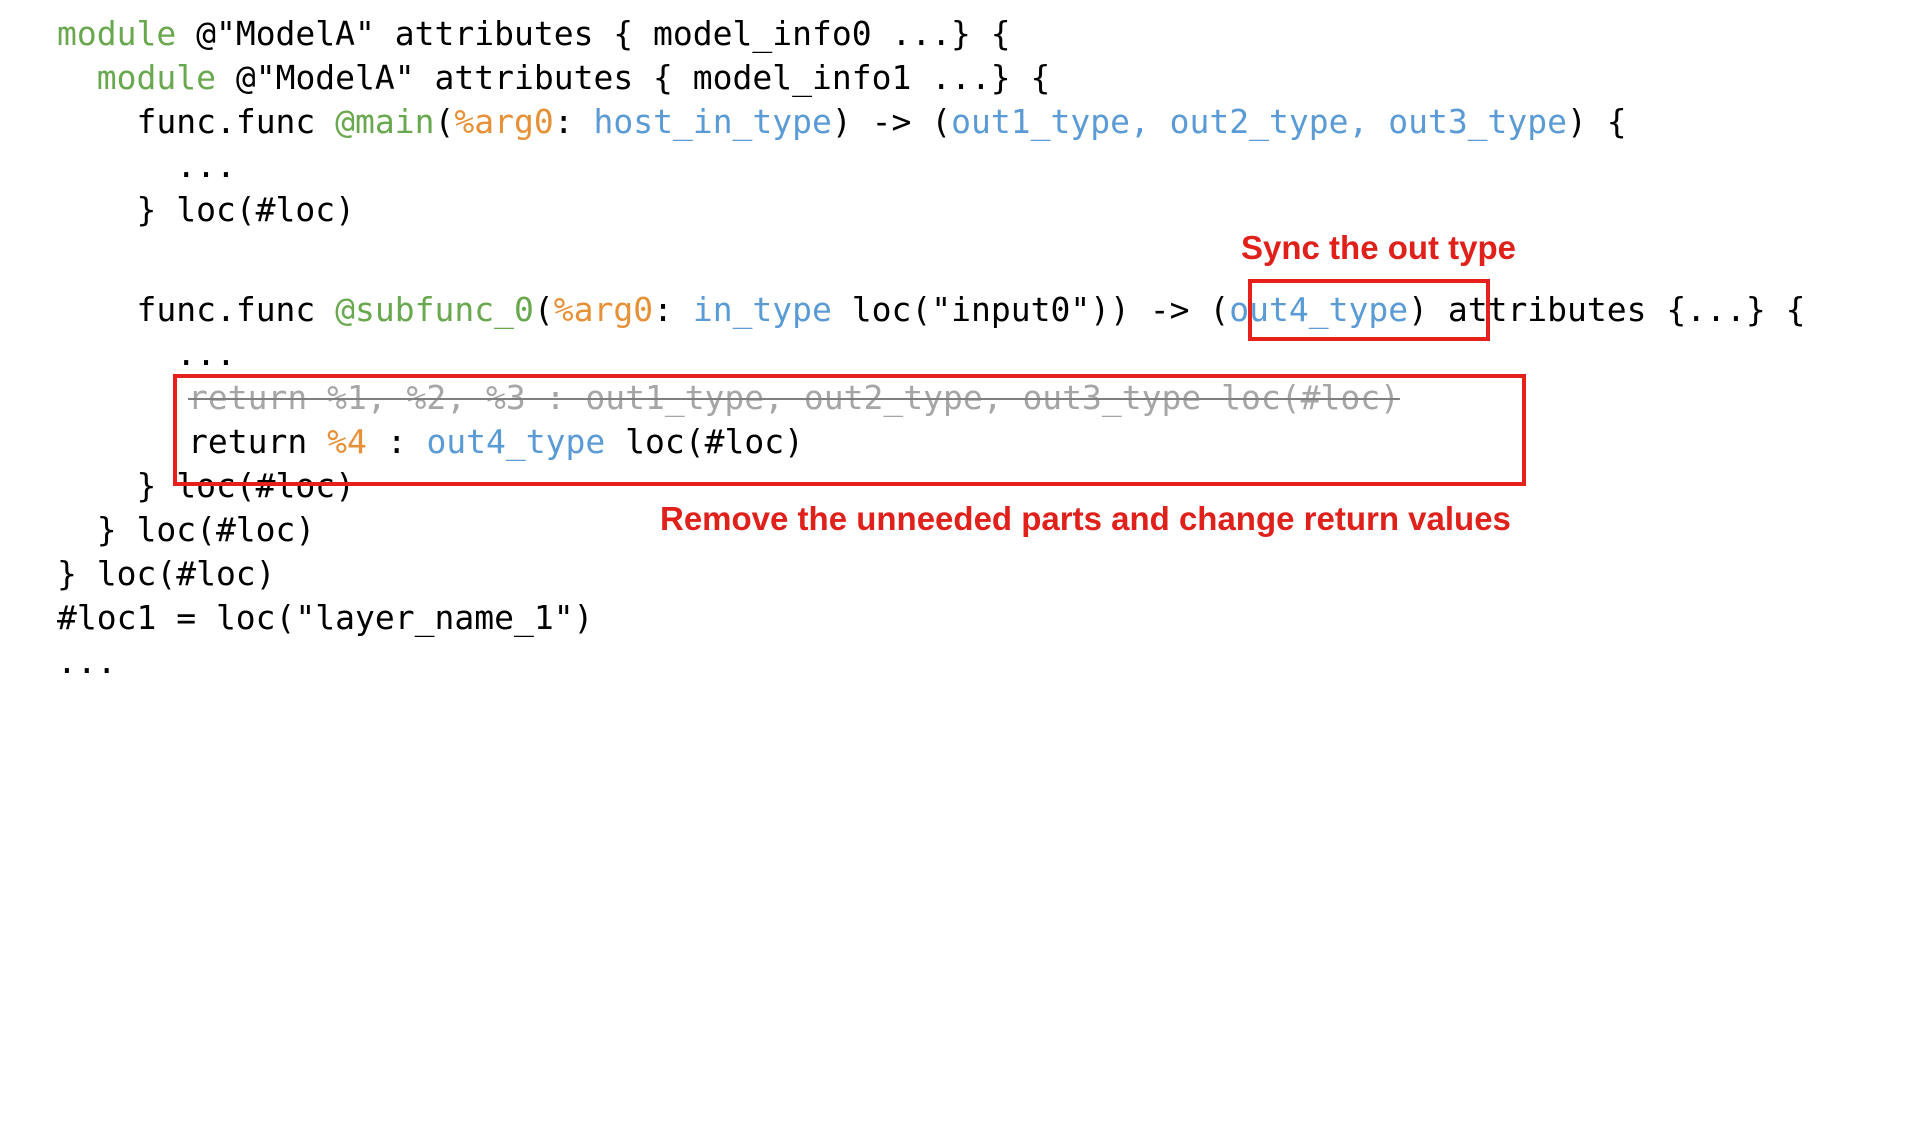 This screenshot has width=1926, height=1131. What do you see at coordinates (762, 309) in the screenshot?
I see `input-type: in_type` at bounding box center [762, 309].